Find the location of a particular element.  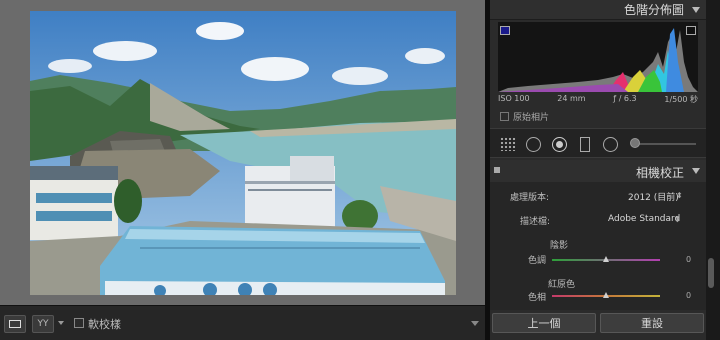

panel-scrollbar-thumb is located at coordinates (711, 273).